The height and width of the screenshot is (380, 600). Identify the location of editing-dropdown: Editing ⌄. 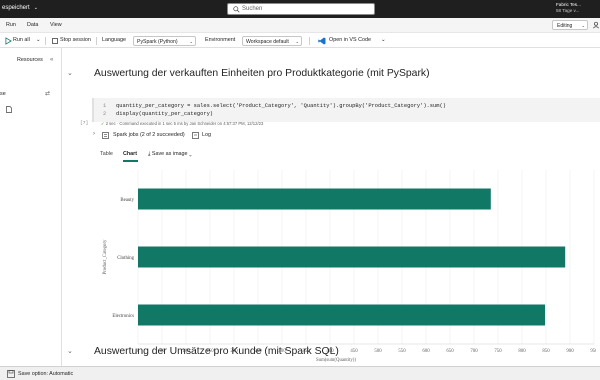
(570, 25).